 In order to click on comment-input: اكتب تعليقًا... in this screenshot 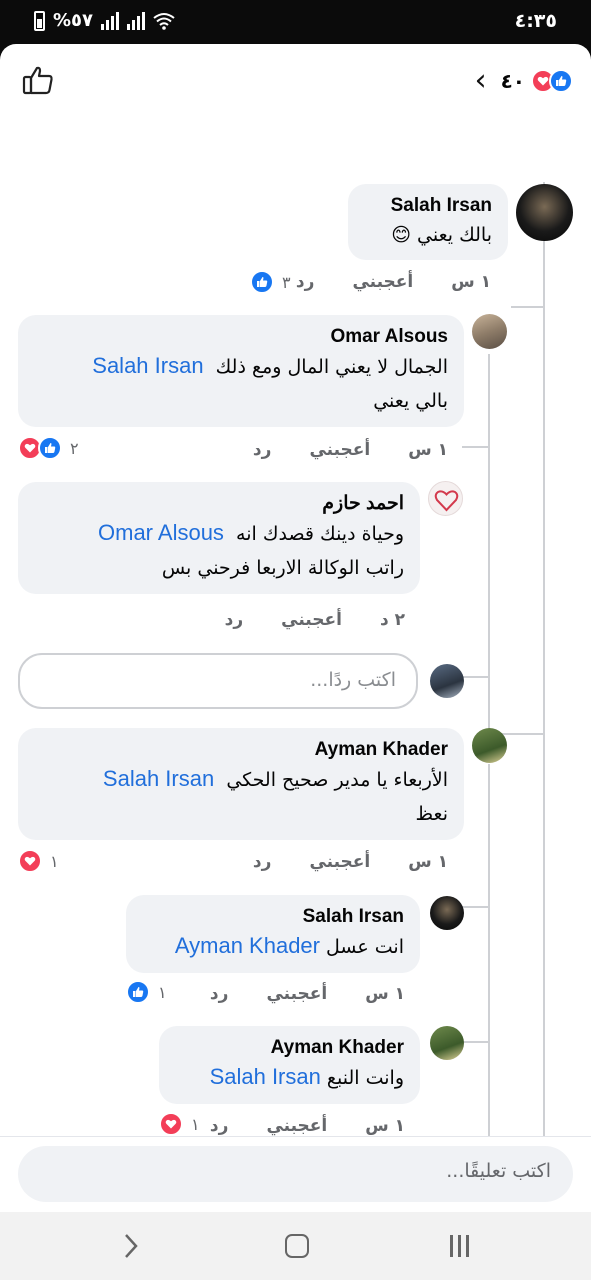, I will do `click(295, 1174)`.